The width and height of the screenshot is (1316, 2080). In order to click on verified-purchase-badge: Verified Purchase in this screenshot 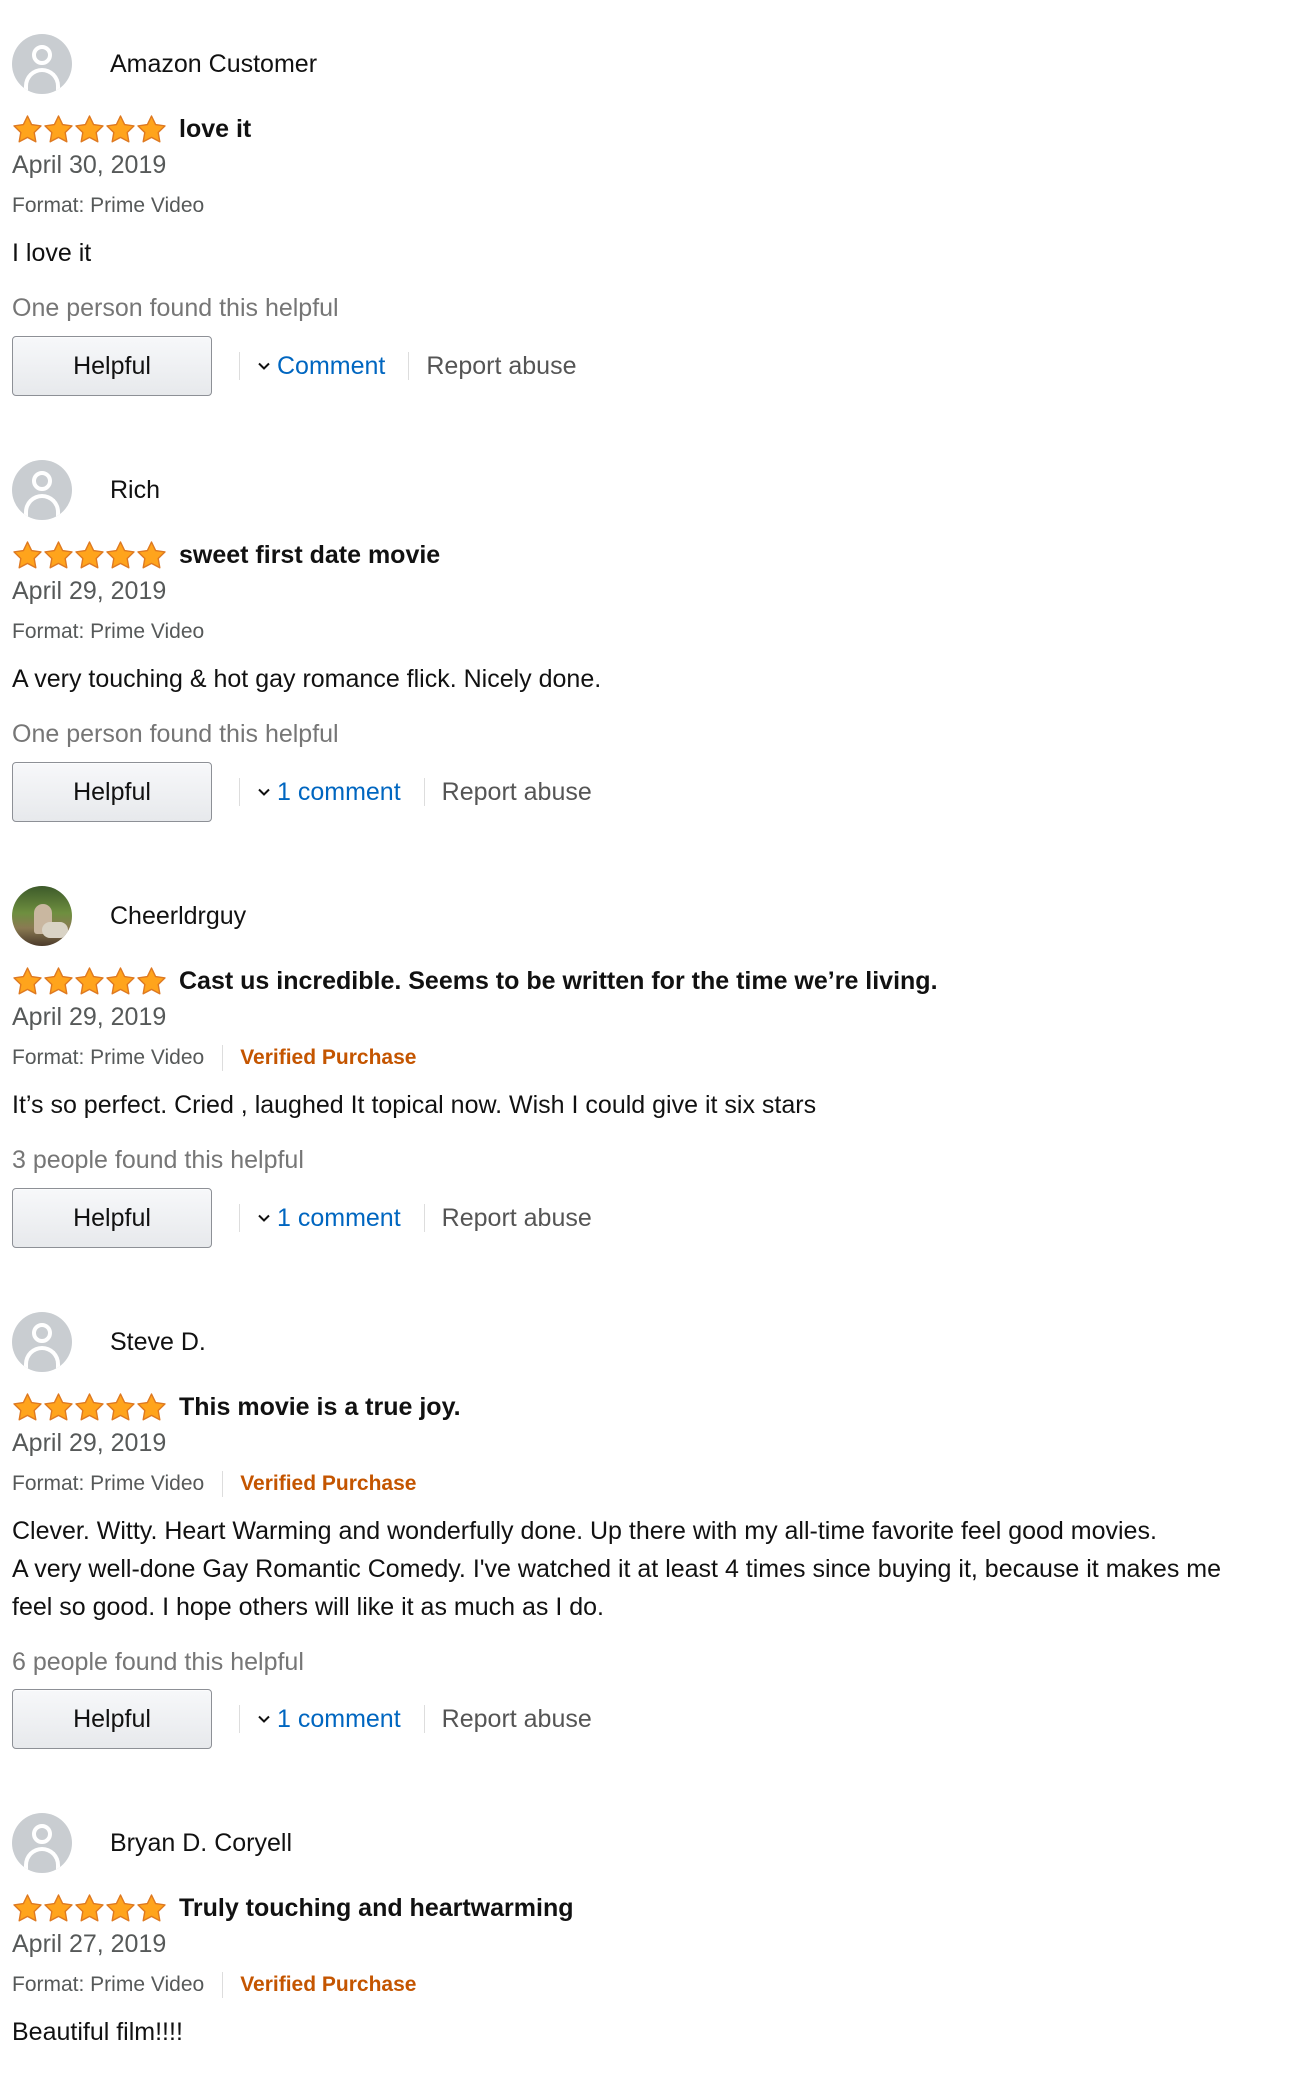, I will do `click(328, 1483)`.